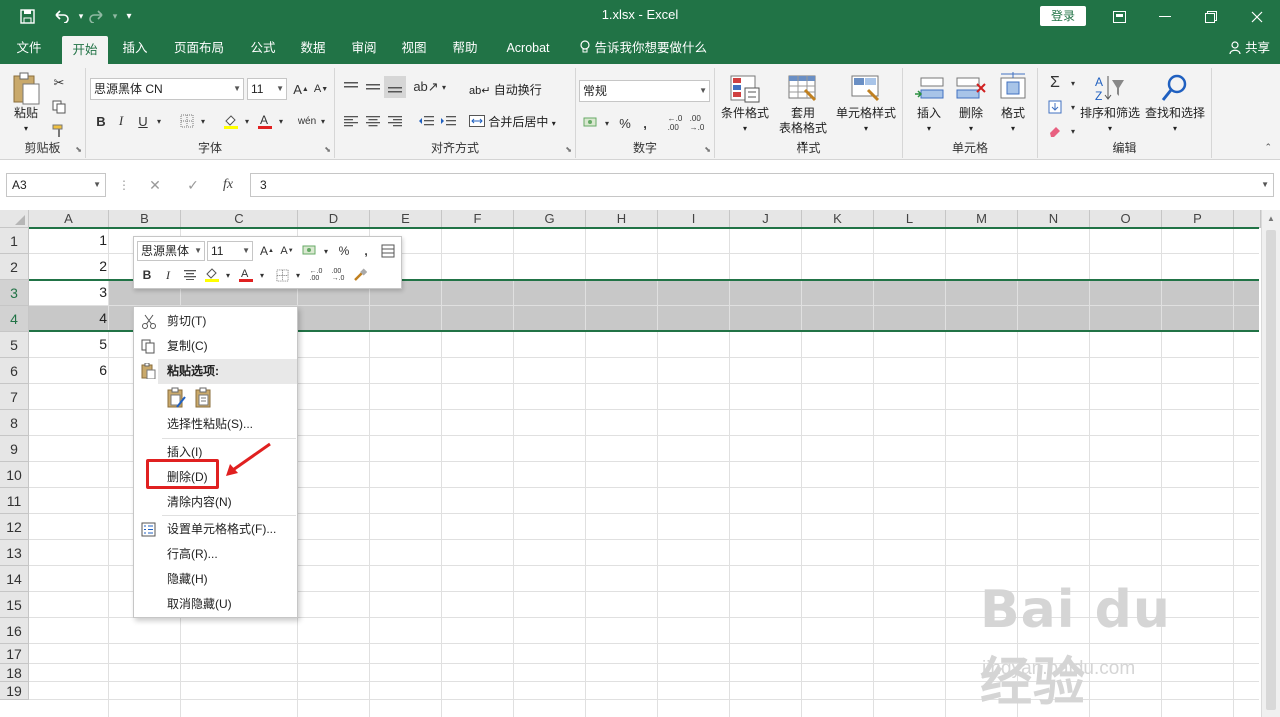 This screenshot has height=717, width=1280. What do you see at coordinates (27, 16) in the screenshot?
I see `save-icon` at bounding box center [27, 16].